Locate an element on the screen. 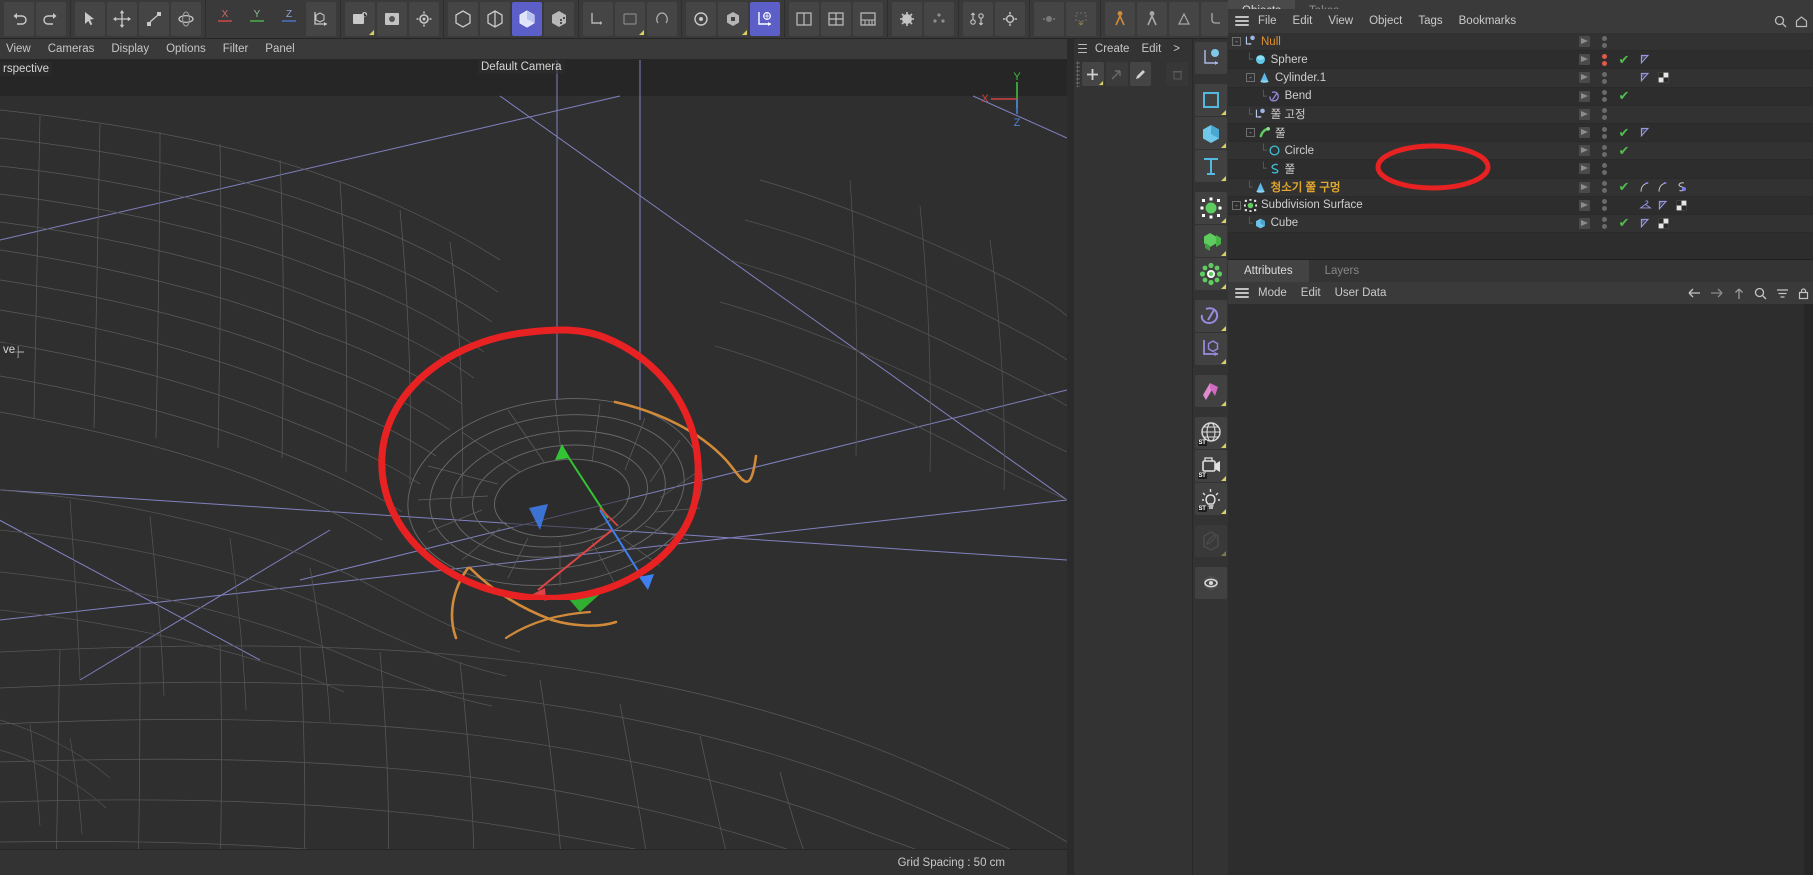  bend-deformer-tool is located at coordinates (1210, 316).